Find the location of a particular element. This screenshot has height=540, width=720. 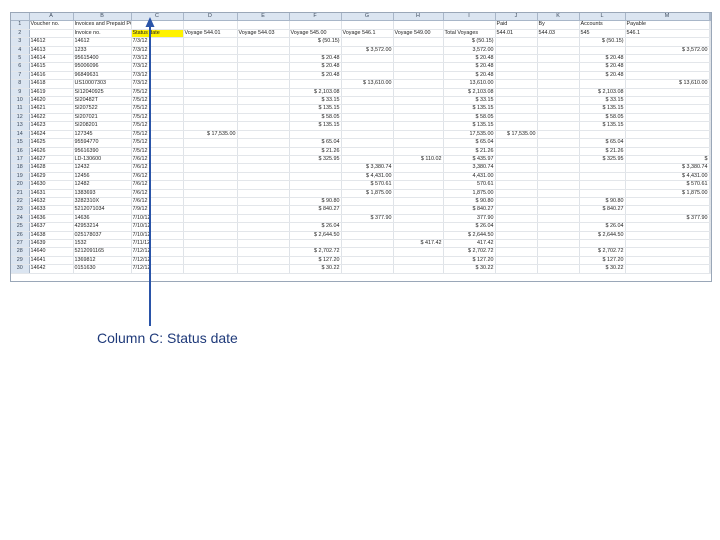

pointer-arrow is located at coordinates (150, 171).